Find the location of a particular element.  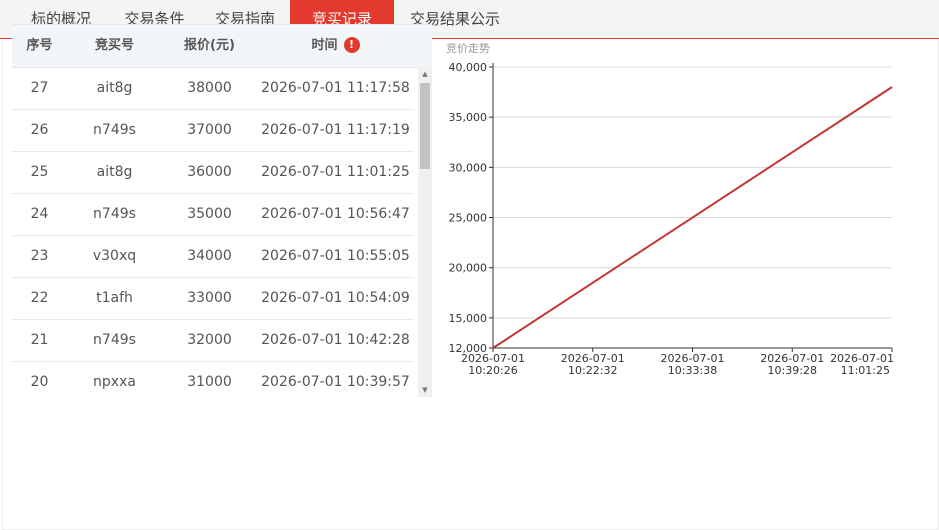

x-tick-time: 10:39:28 is located at coordinates (792, 370).